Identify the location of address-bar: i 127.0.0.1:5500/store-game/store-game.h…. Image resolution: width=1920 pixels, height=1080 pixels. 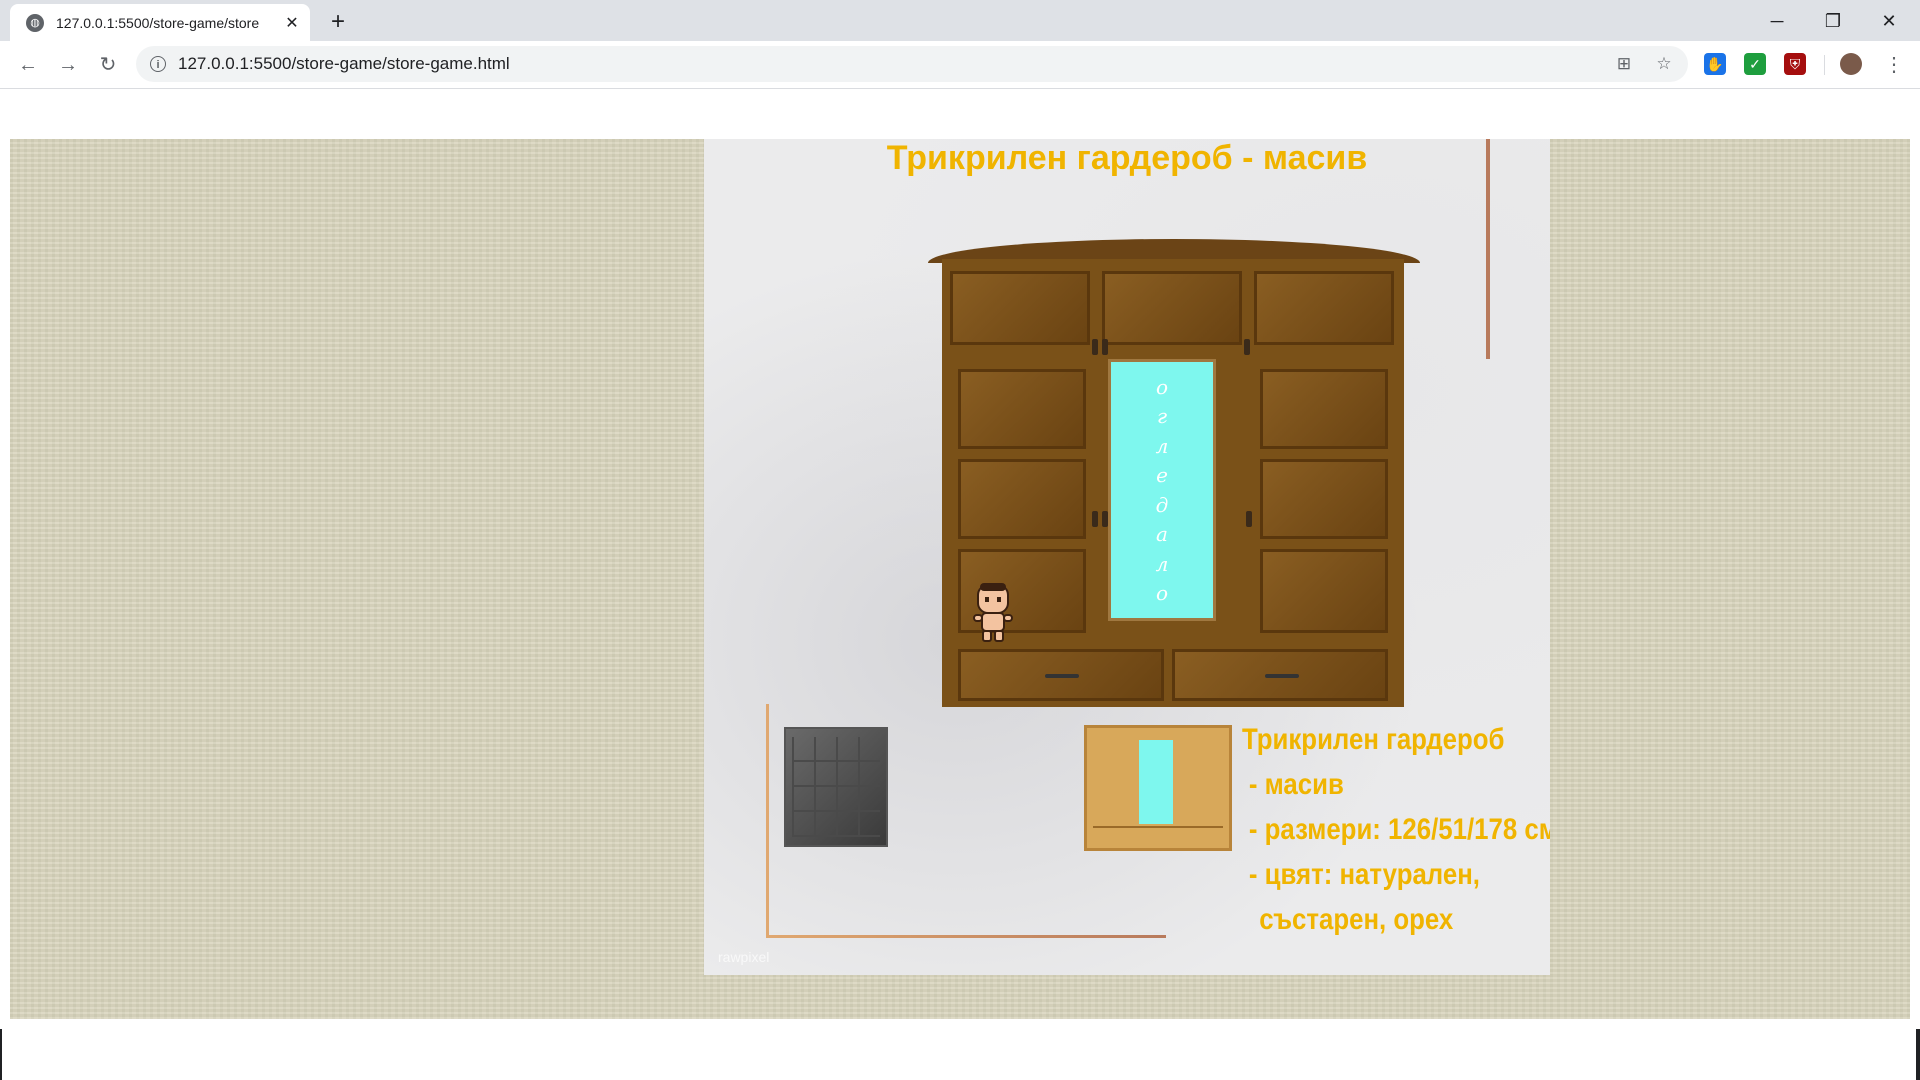
(912, 64).